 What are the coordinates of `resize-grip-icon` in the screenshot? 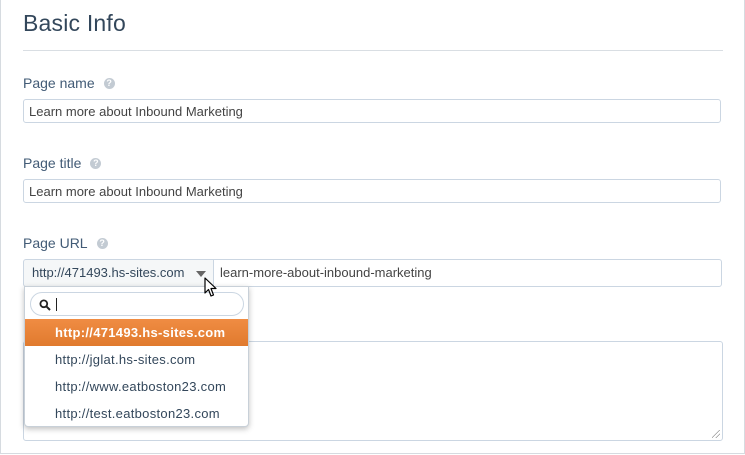 It's located at (716, 434).